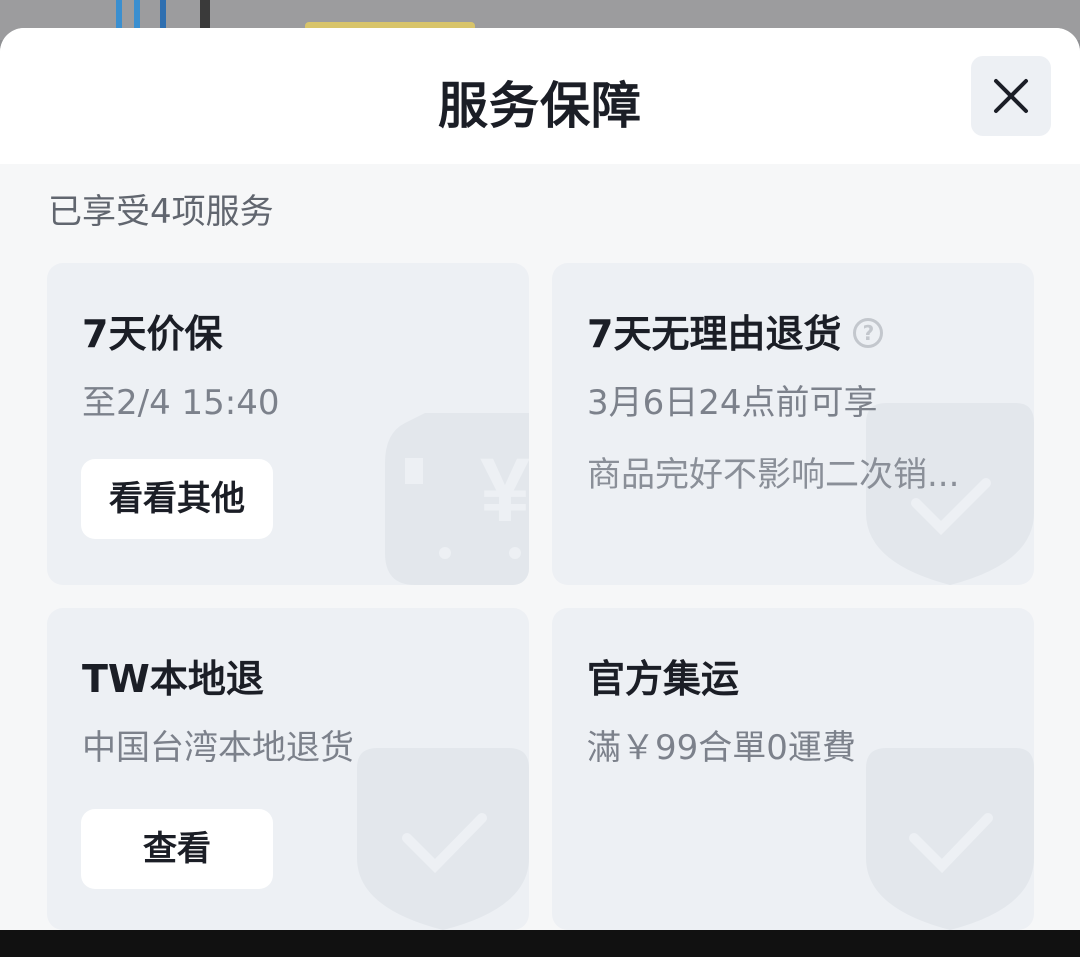 This screenshot has height=957, width=1080. Describe the element at coordinates (732, 403) in the screenshot. I see `card-subtitle: 3月6日24点前可享` at that location.